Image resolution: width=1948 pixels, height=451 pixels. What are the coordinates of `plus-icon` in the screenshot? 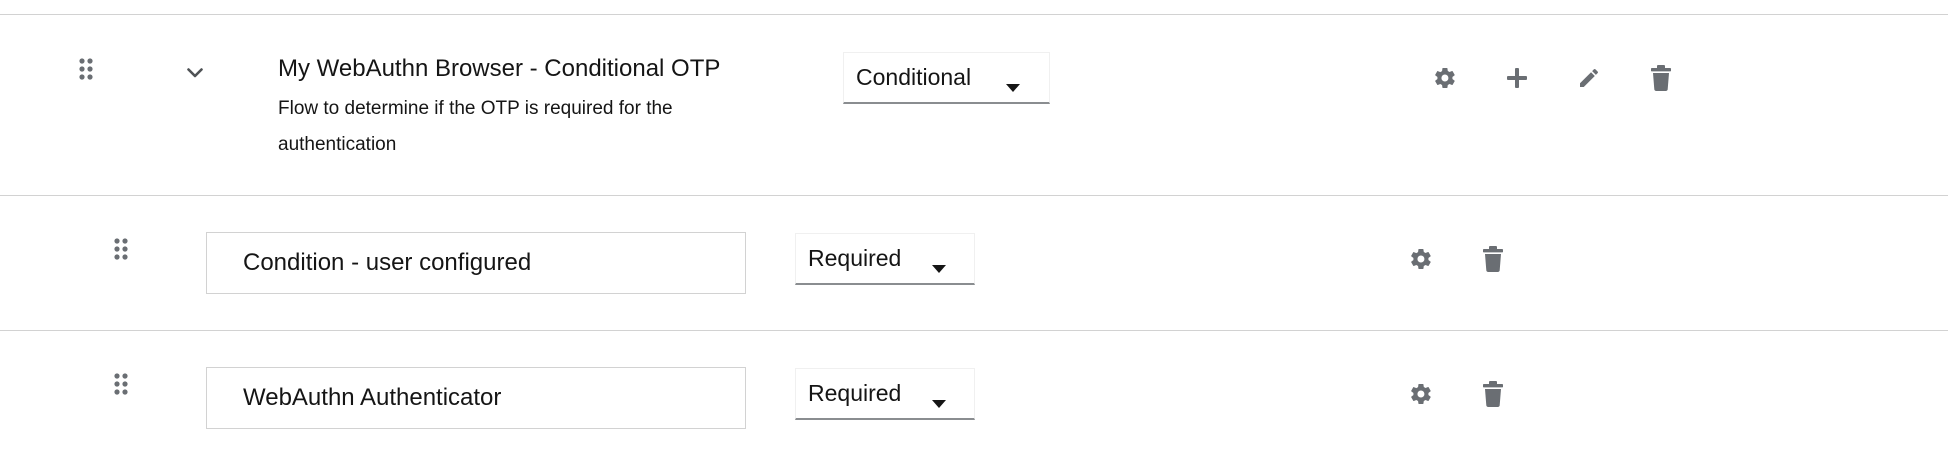 It's located at (1517, 78).